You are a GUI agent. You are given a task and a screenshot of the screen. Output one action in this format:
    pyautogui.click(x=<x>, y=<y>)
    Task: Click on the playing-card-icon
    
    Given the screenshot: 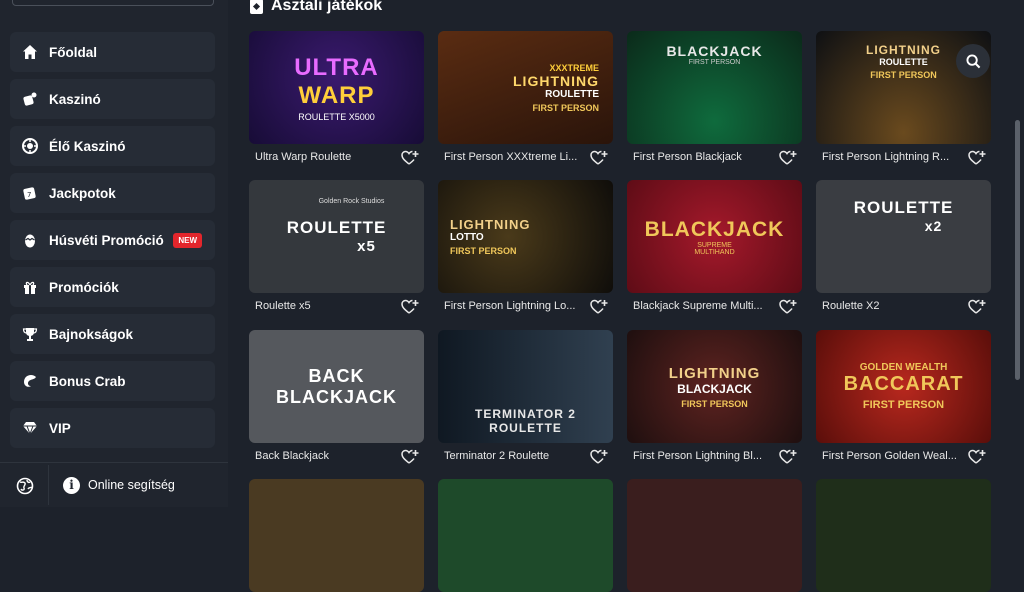 What is the action you would take?
    pyautogui.click(x=256, y=7)
    